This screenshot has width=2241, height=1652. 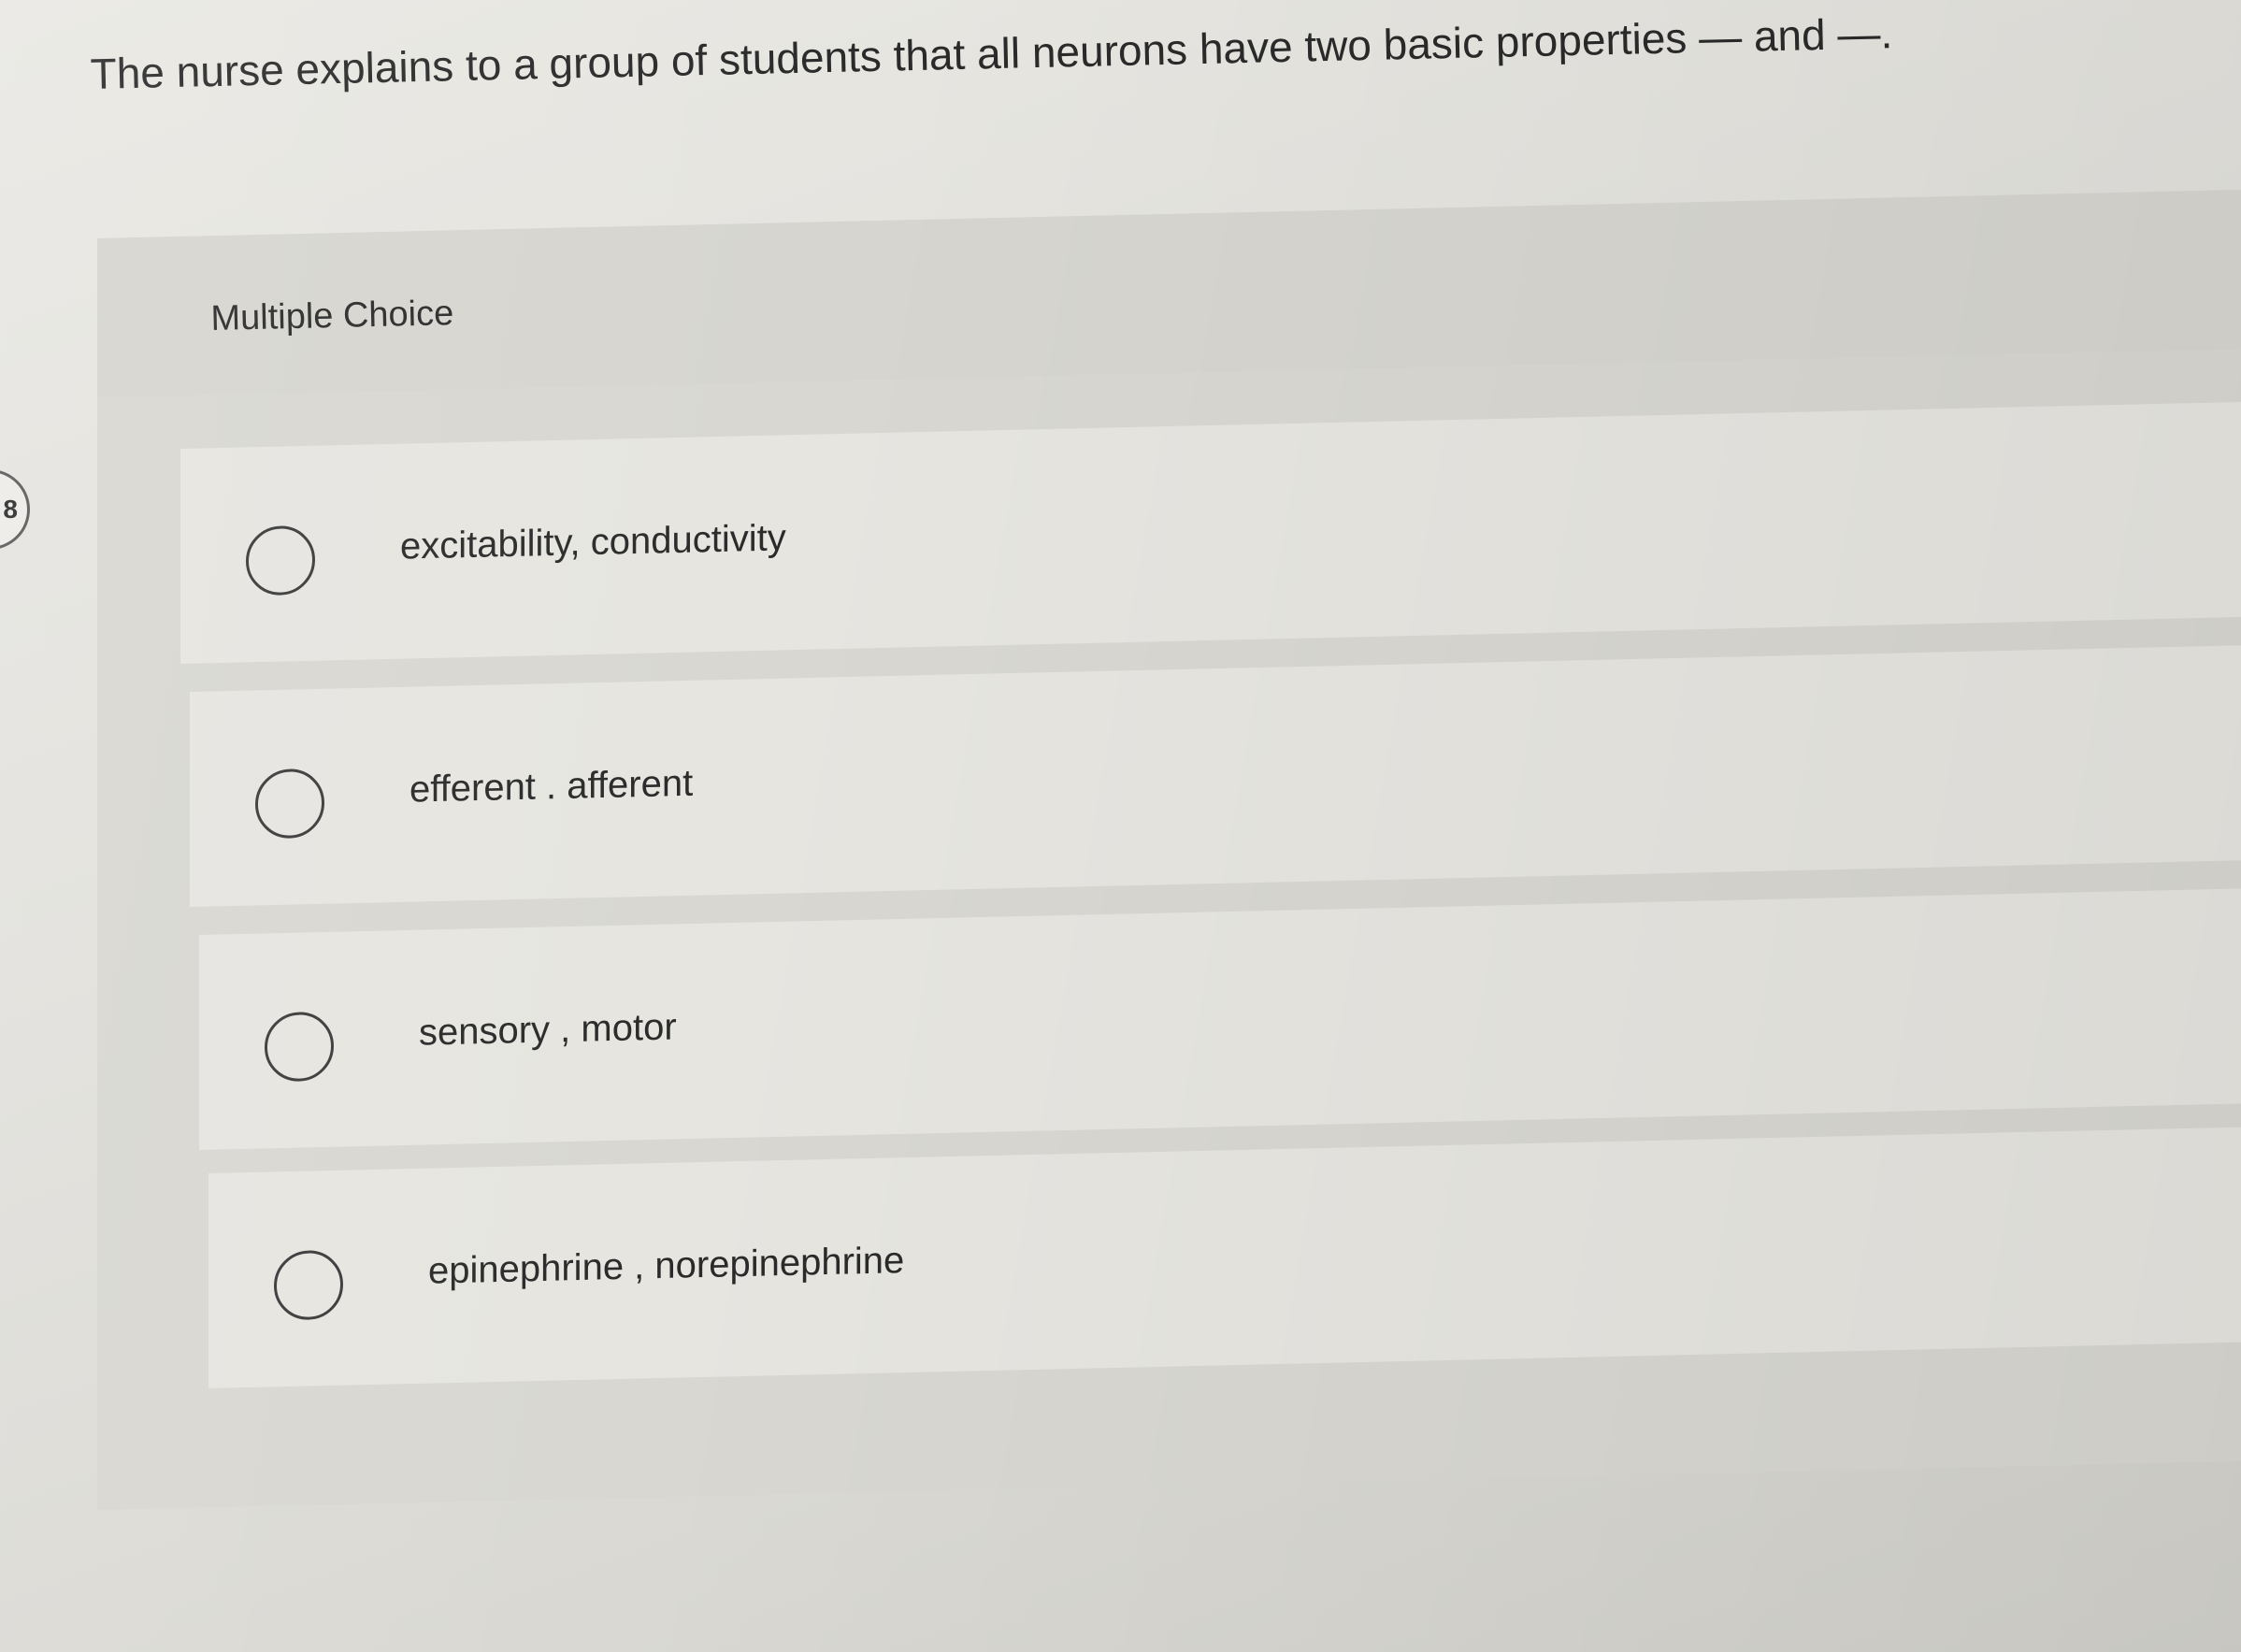 I want to click on question-number: 8, so click(x=10, y=509).